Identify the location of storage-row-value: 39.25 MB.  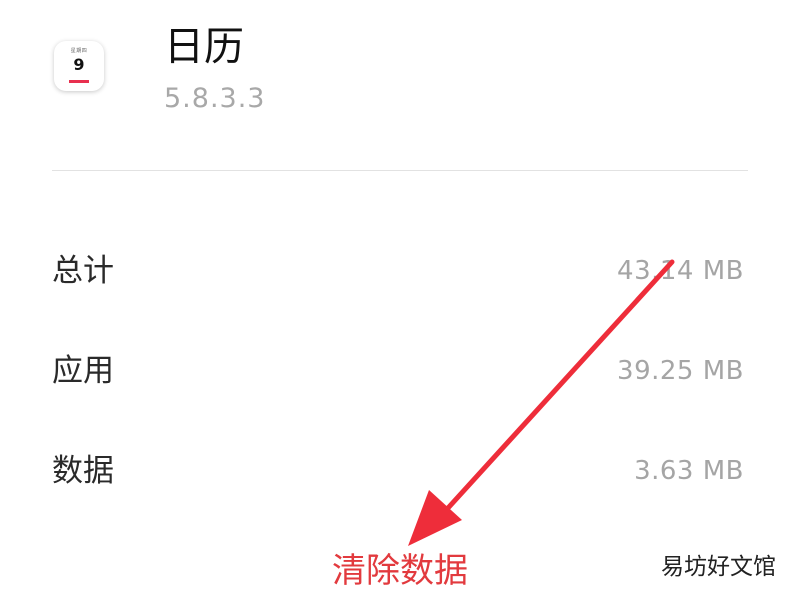
(680, 371).